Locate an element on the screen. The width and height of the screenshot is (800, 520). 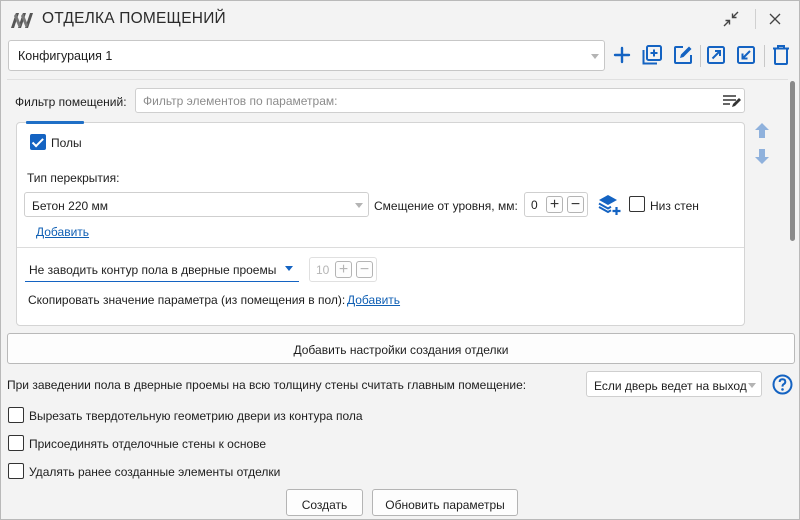
door-contour-select: Не заводить контур пола в дверные проемы is located at coordinates (162, 269).